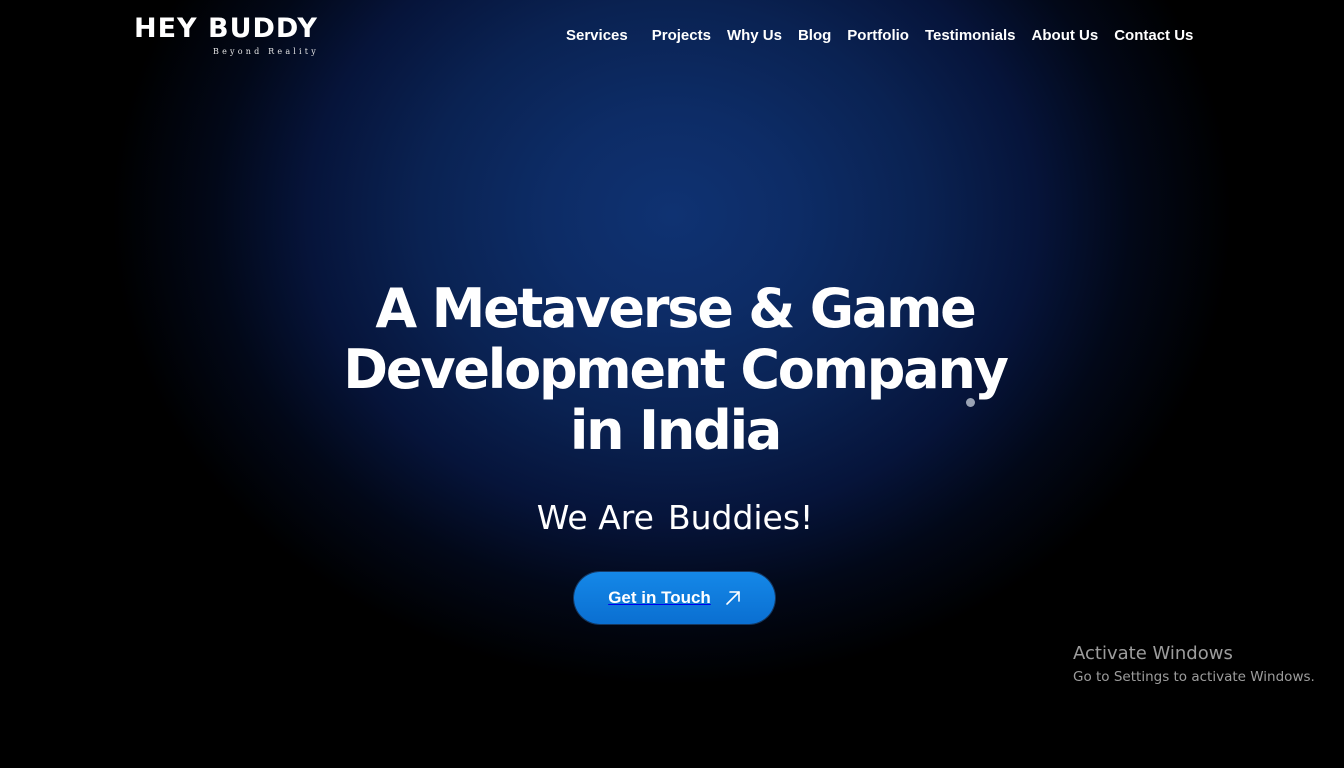 The height and width of the screenshot is (768, 1344). I want to click on hero-subtitle-part2: Buddies!, so click(740, 517).